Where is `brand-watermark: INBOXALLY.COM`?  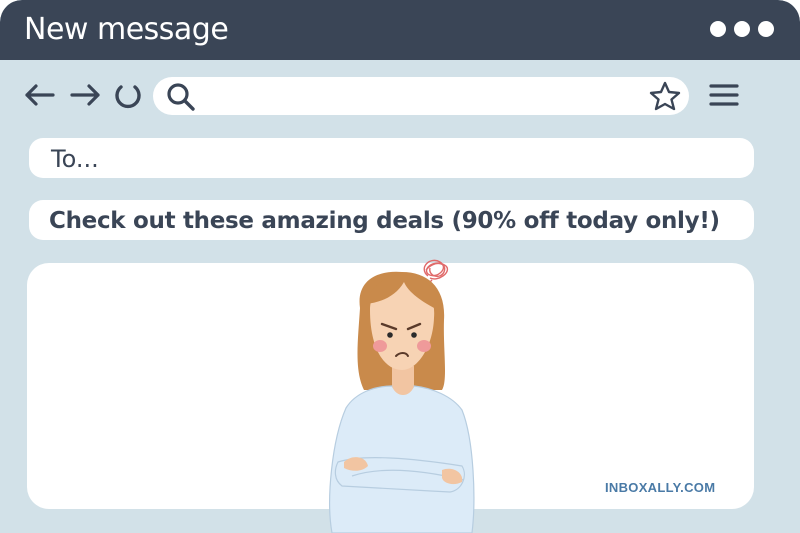 brand-watermark: INBOXALLY.COM is located at coordinates (660, 487).